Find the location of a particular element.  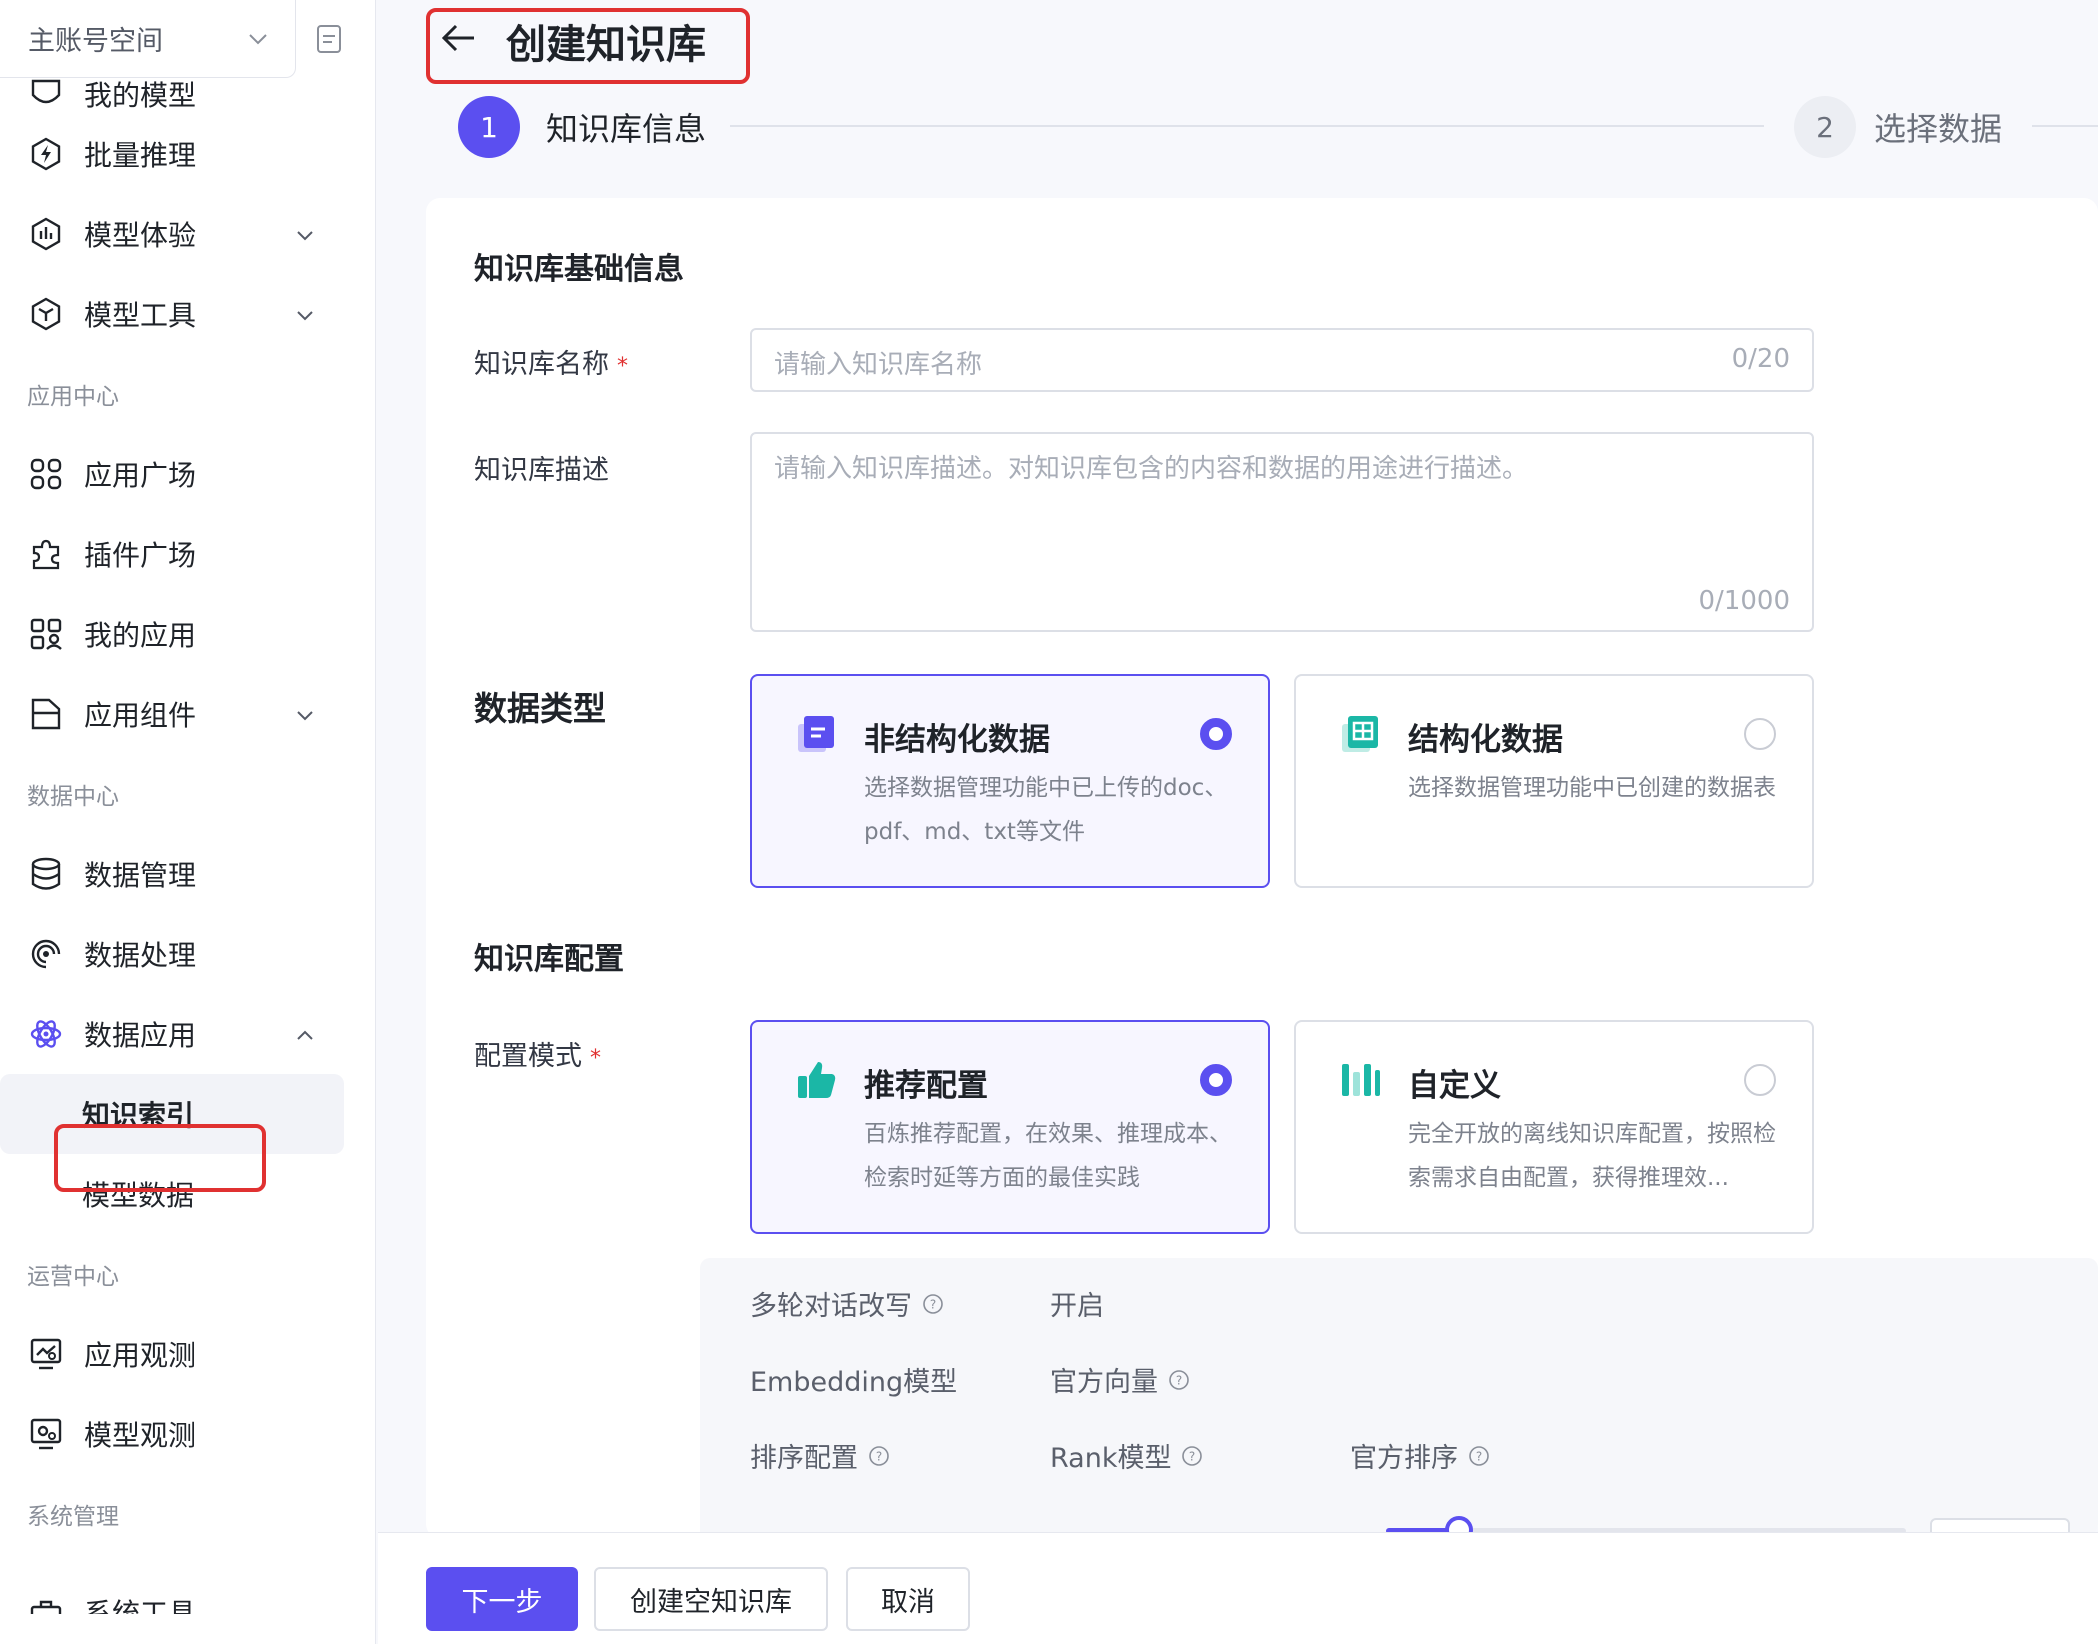

puzzle-icon is located at coordinates (46, 554).